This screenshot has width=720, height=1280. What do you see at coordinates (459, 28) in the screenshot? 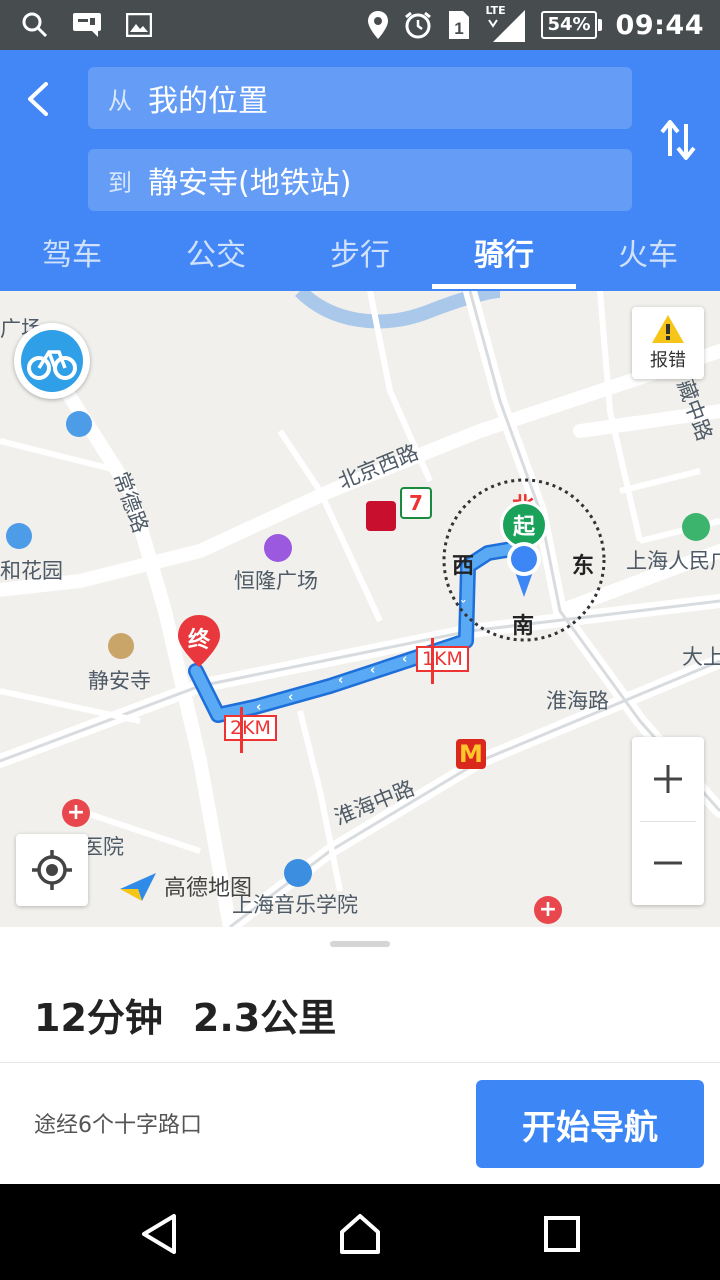
I see `svg-text: 1` at bounding box center [459, 28].